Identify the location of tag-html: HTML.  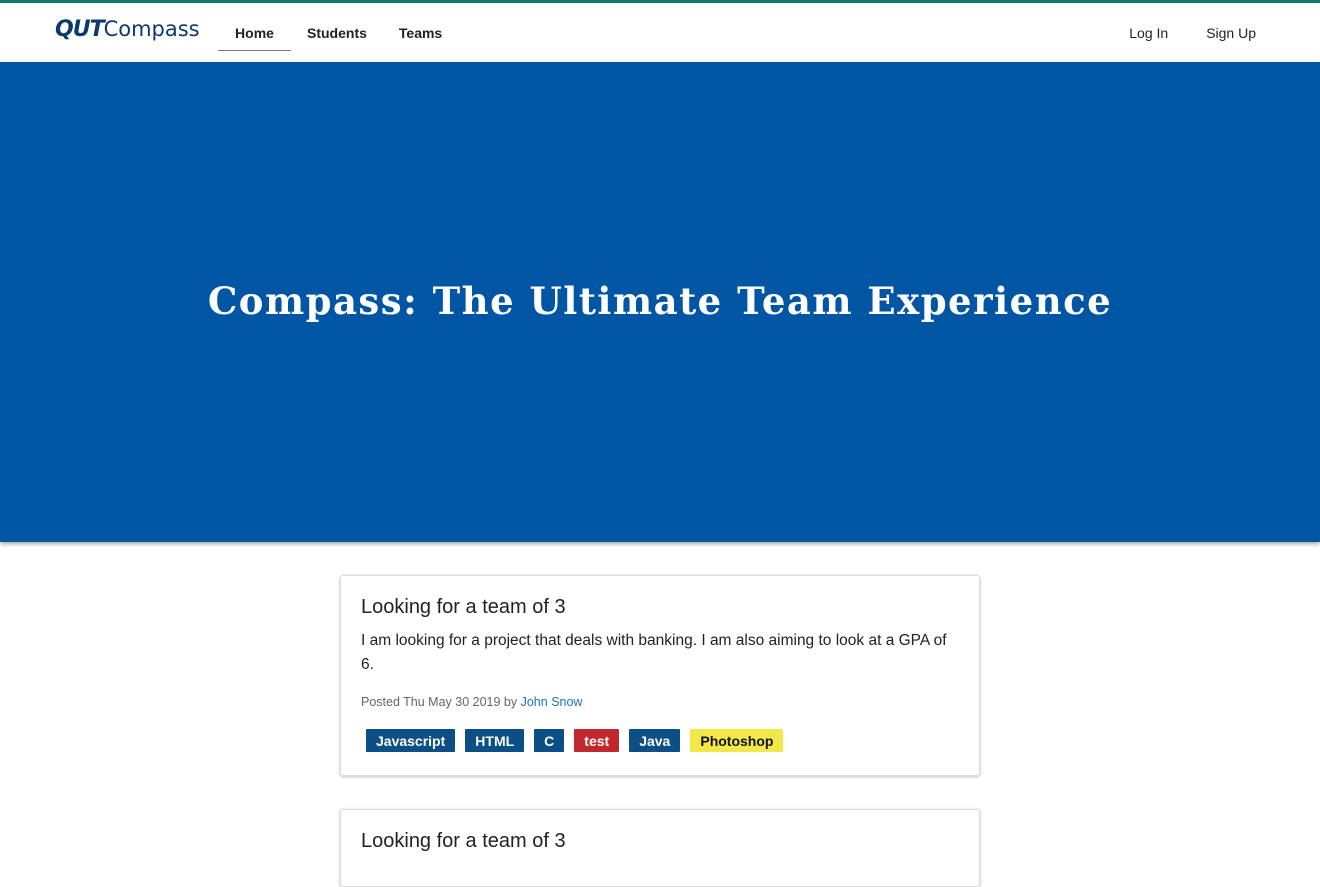
(495, 740).